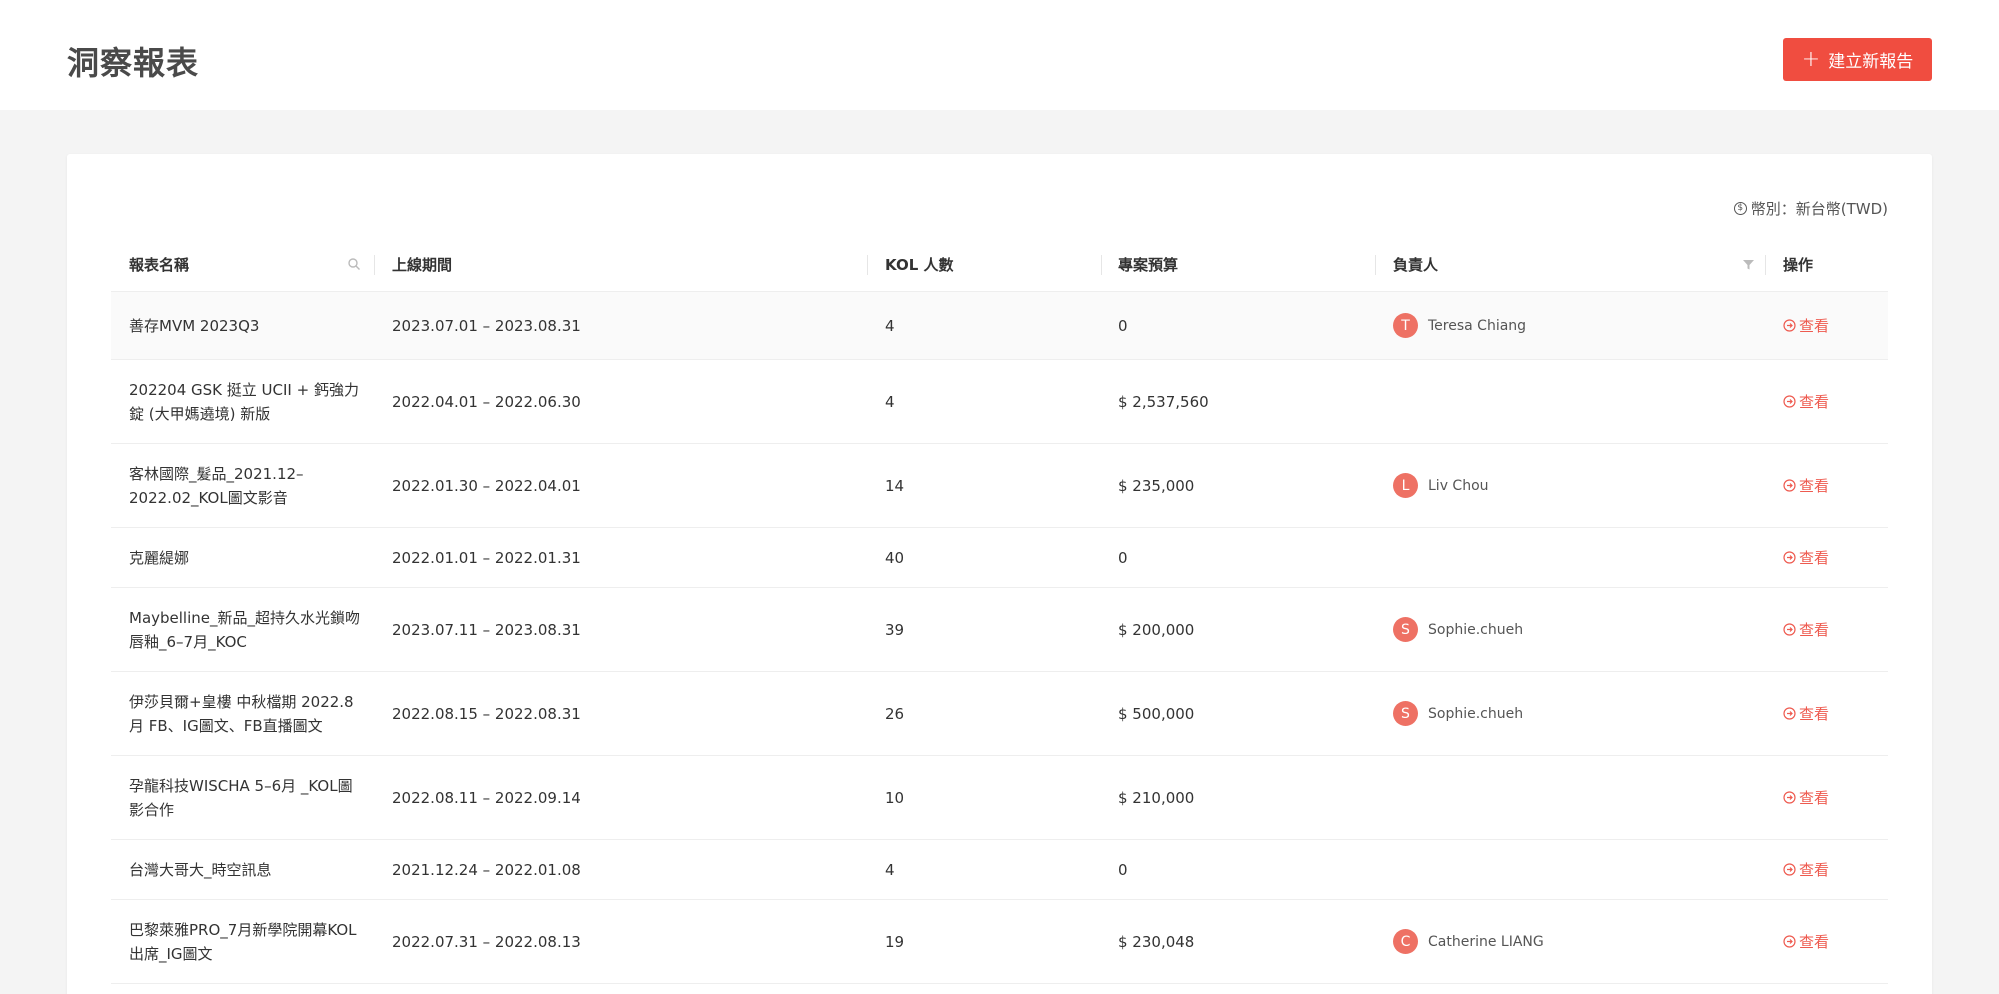  Describe the element at coordinates (999, 264) in the screenshot. I see `table-header: 報表名稱 上線期間 KOL 人數 專案預算 負責人 操作` at that location.